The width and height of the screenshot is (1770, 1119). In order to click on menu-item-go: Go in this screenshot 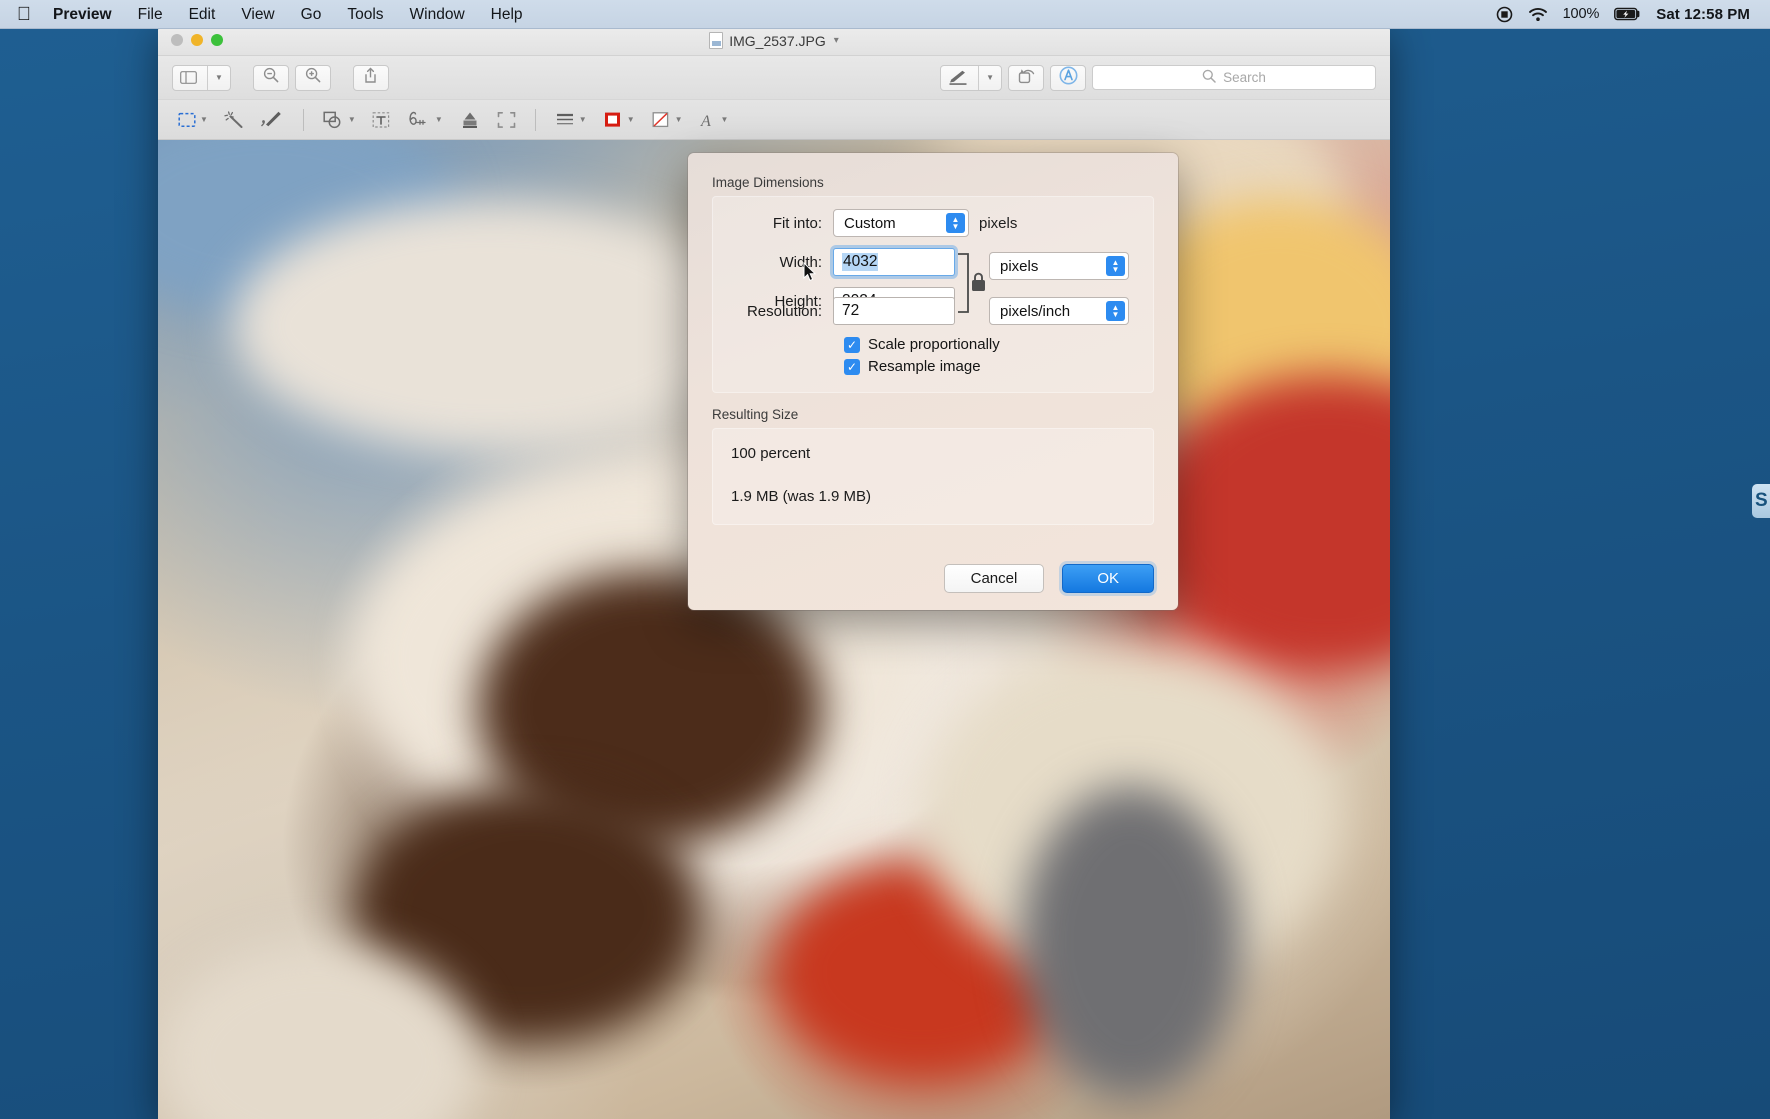, I will do `click(311, 14)`.